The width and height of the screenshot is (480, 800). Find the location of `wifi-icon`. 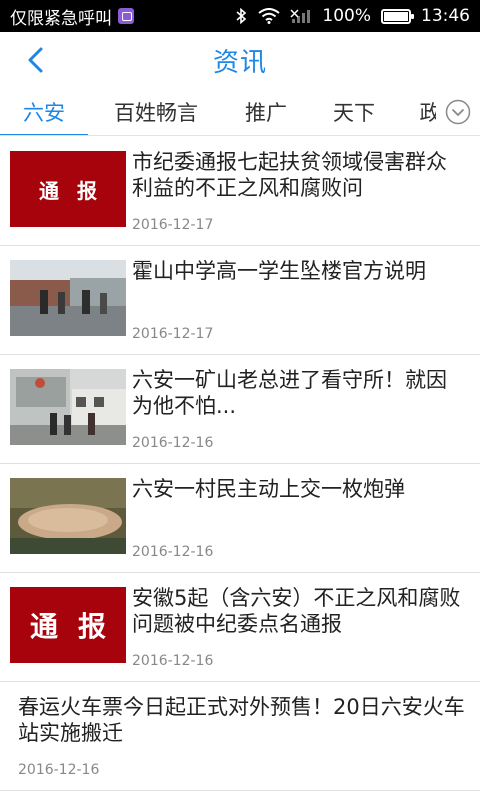

wifi-icon is located at coordinates (269, 16).